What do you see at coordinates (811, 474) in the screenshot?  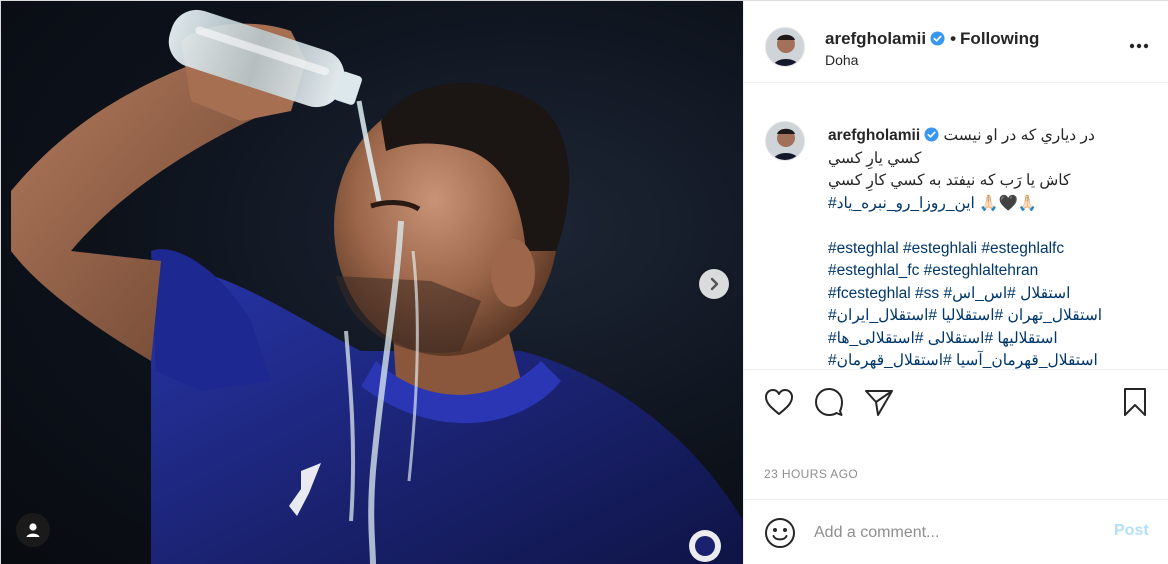 I see `post-timestamp: 23 HOURS AGO` at bounding box center [811, 474].